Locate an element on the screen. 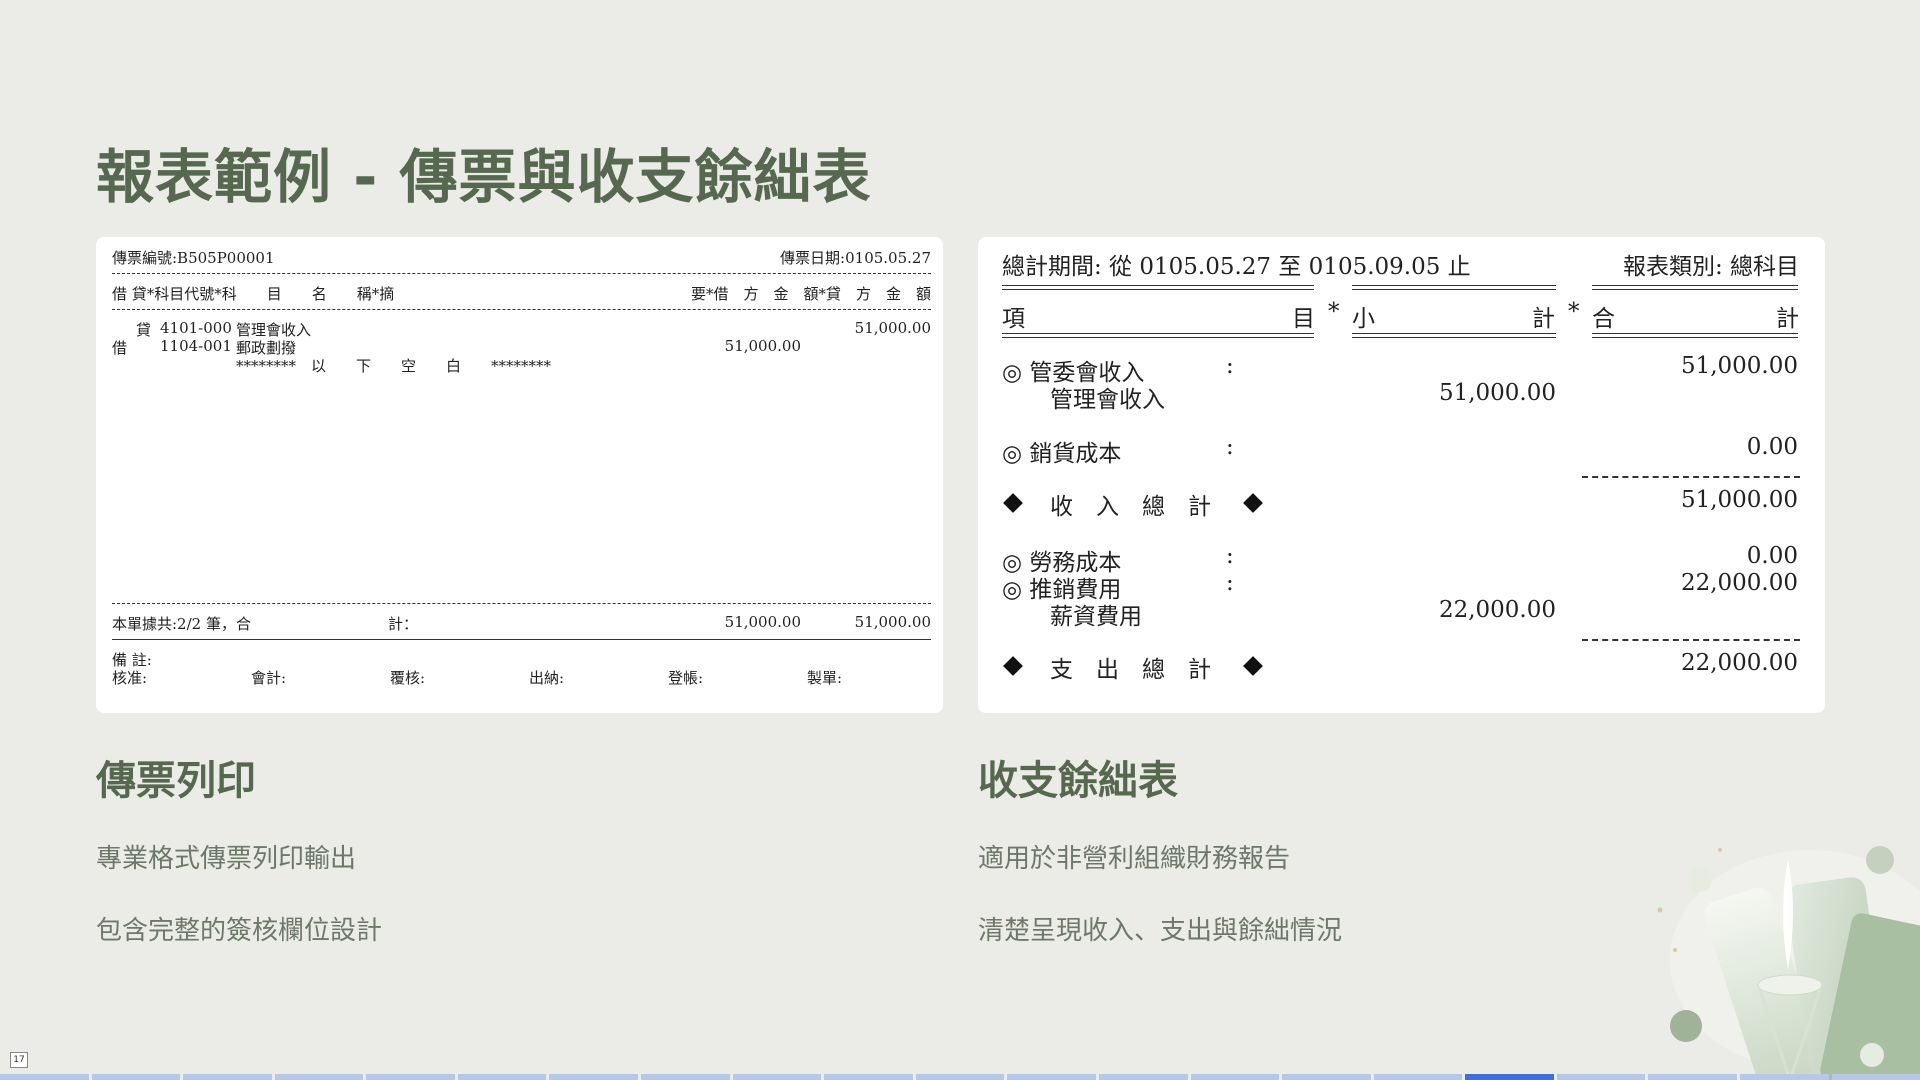  voucher-row-code: 4101-000 is located at coordinates (196, 328).